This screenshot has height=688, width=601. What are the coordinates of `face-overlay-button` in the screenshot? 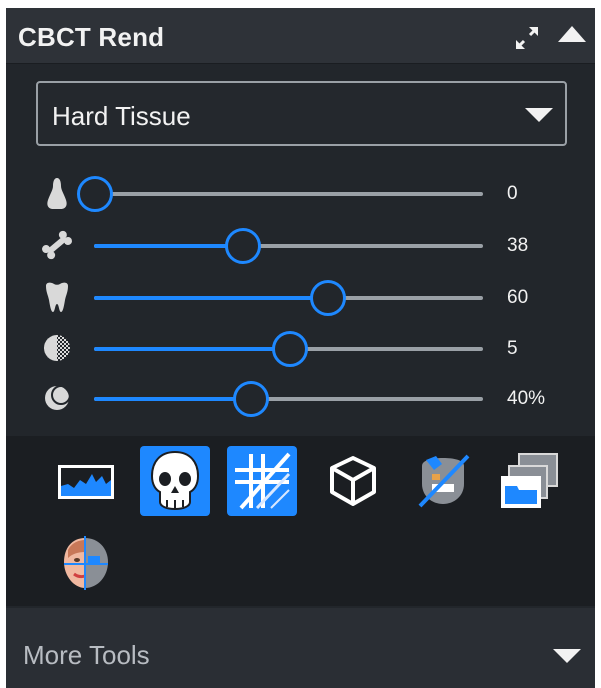 It's located at (85, 563).